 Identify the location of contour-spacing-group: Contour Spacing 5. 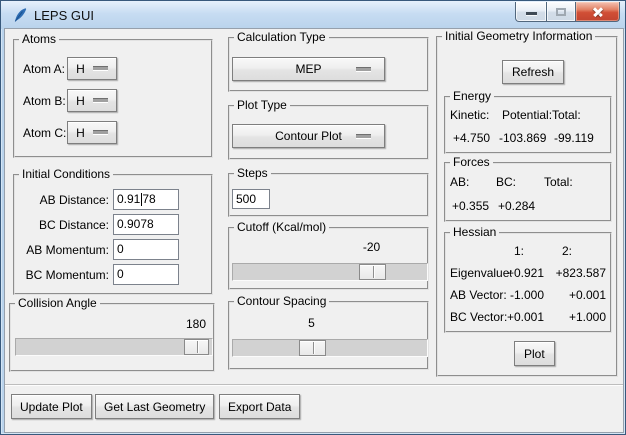
(328, 332).